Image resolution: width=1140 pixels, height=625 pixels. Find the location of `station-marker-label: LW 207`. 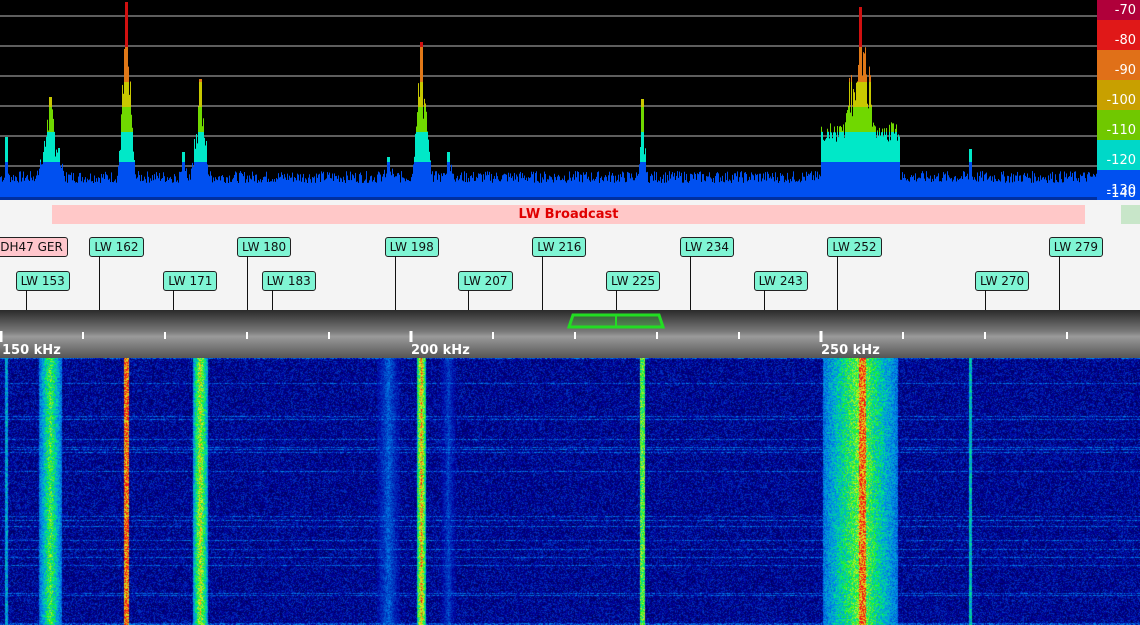

station-marker-label: LW 207 is located at coordinates (485, 281).